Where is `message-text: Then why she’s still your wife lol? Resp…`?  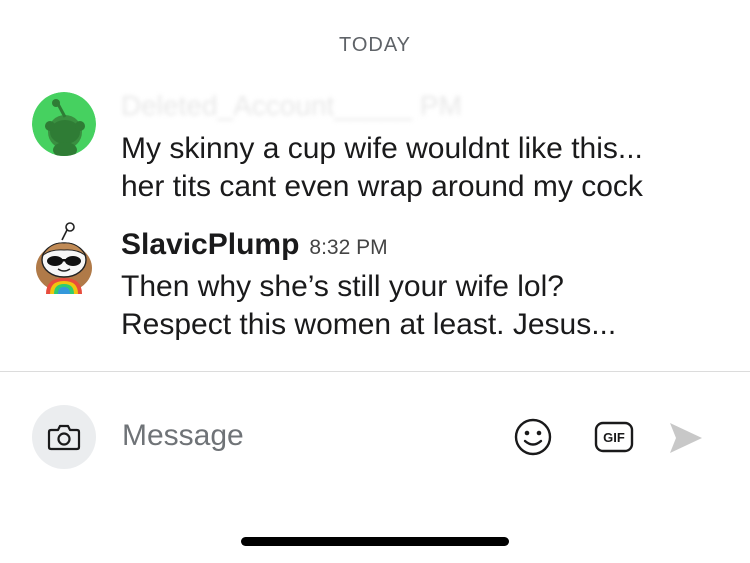 message-text: Then why she’s still your wife lol? Resp… is located at coordinates (369, 305).